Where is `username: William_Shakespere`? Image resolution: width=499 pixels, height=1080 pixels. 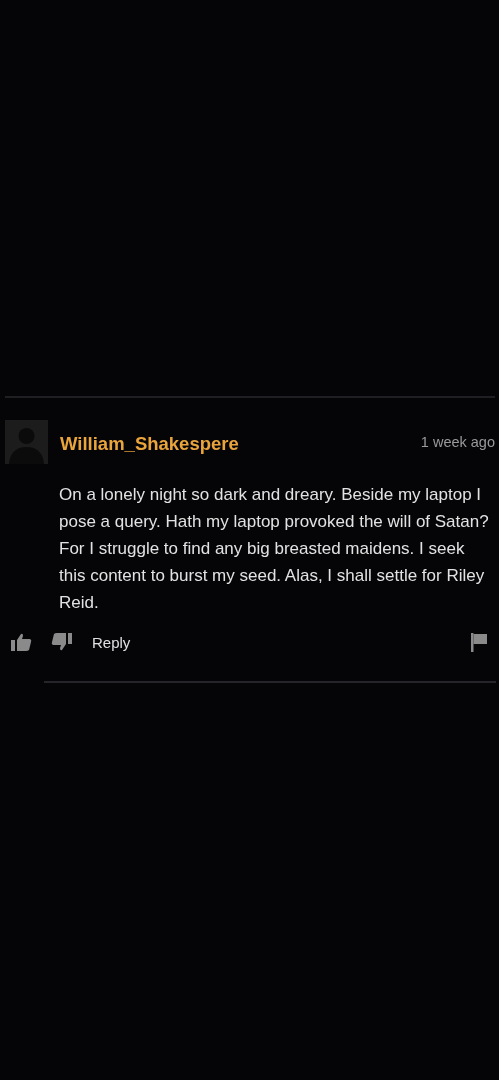 username: William_Shakespere is located at coordinates (240, 444).